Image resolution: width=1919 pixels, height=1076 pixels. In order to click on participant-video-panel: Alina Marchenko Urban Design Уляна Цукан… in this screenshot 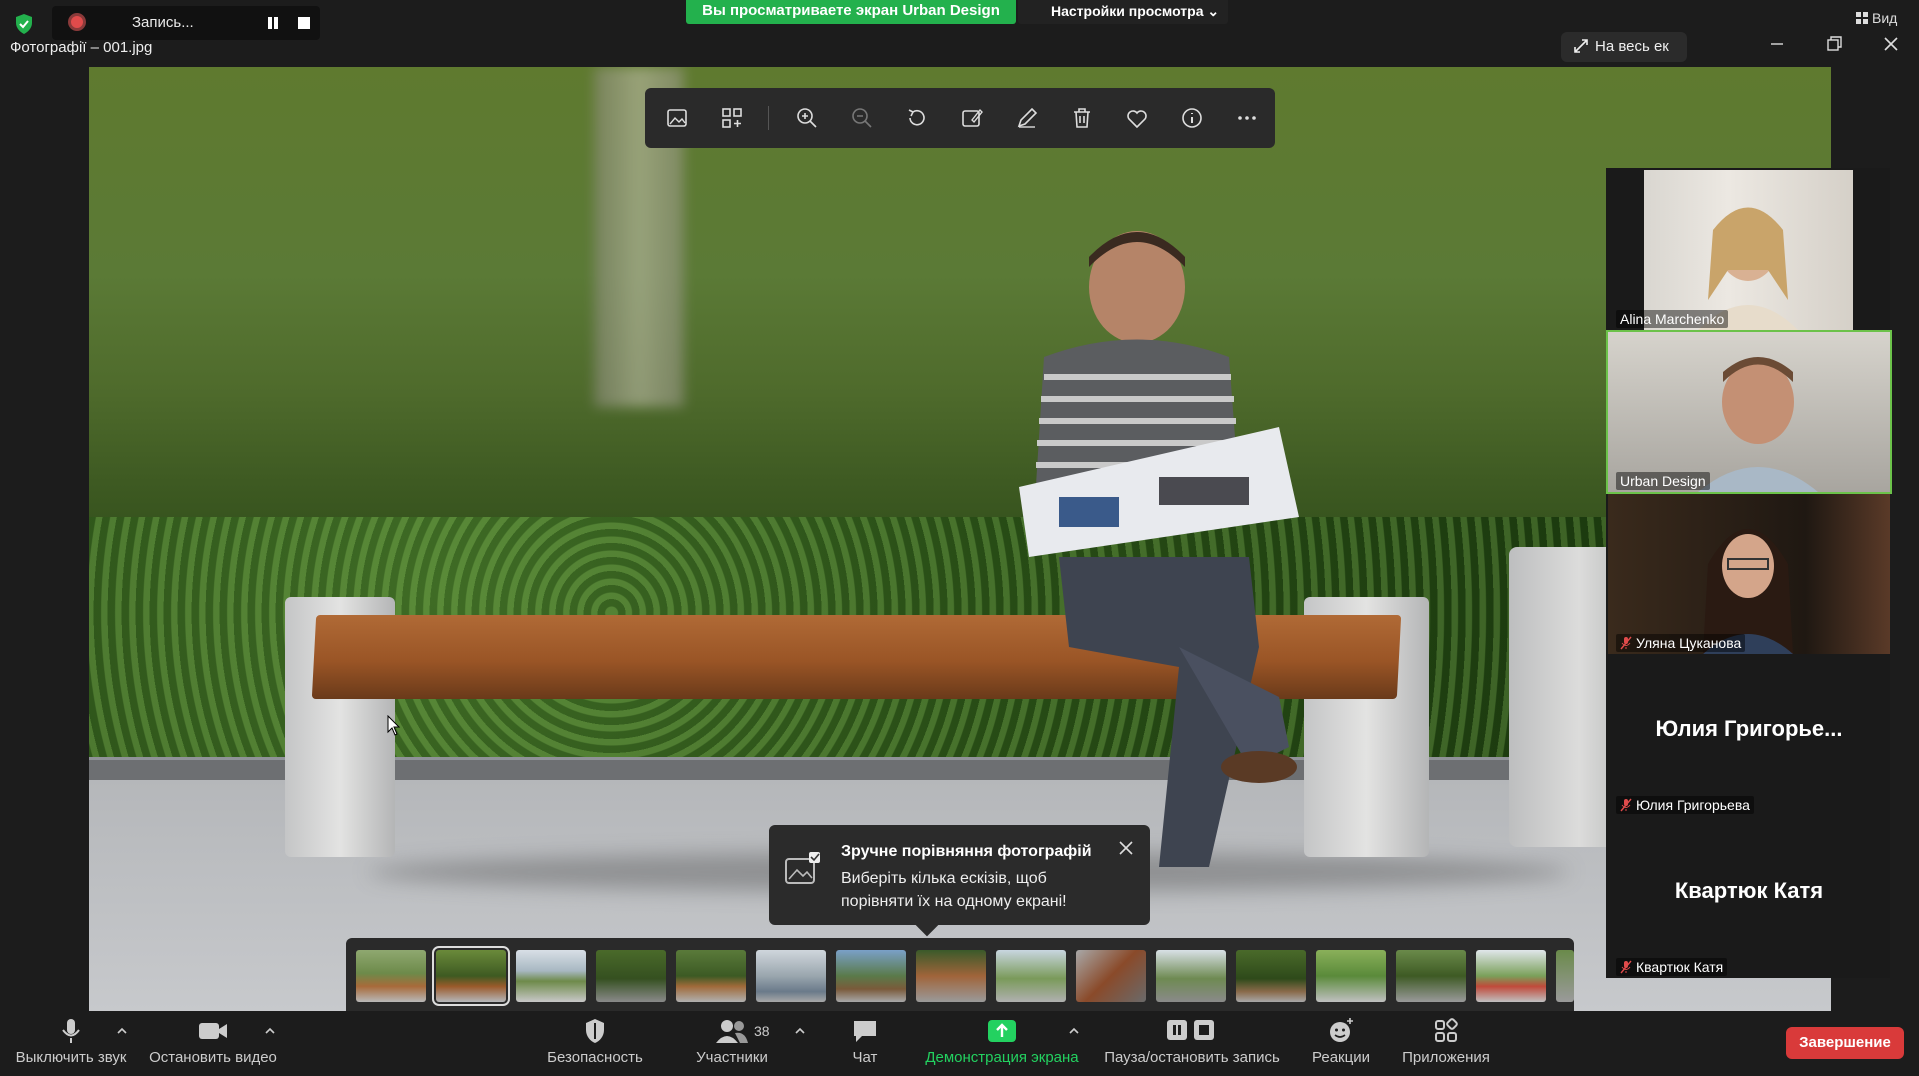, I will do `click(1749, 573)`.